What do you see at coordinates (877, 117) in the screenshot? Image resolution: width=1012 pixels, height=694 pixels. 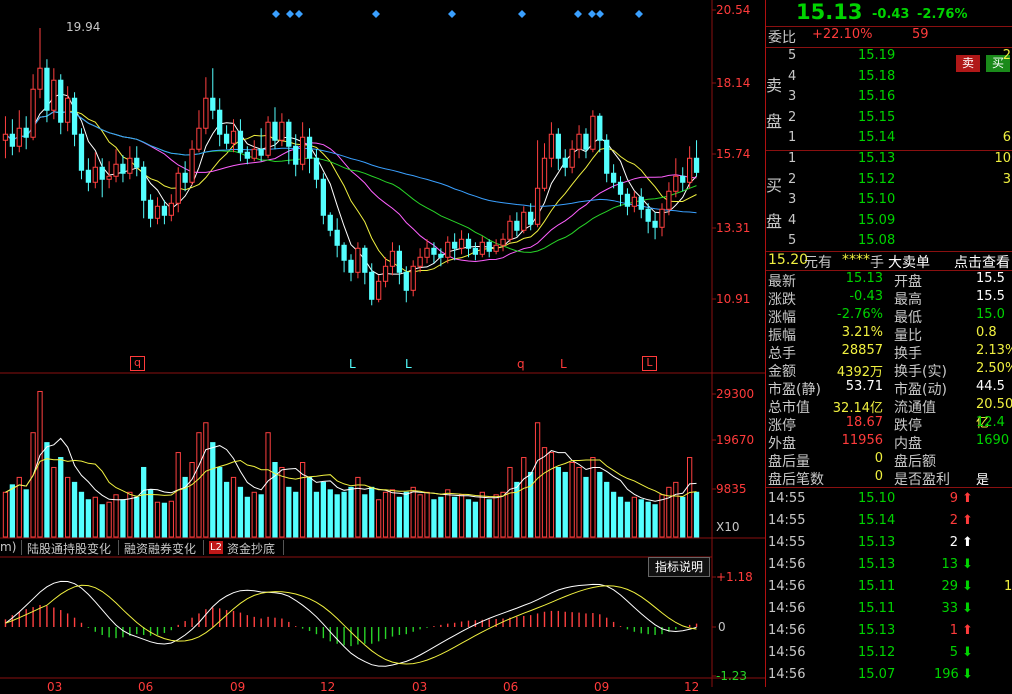 I see `ask-price: 15.15` at bounding box center [877, 117].